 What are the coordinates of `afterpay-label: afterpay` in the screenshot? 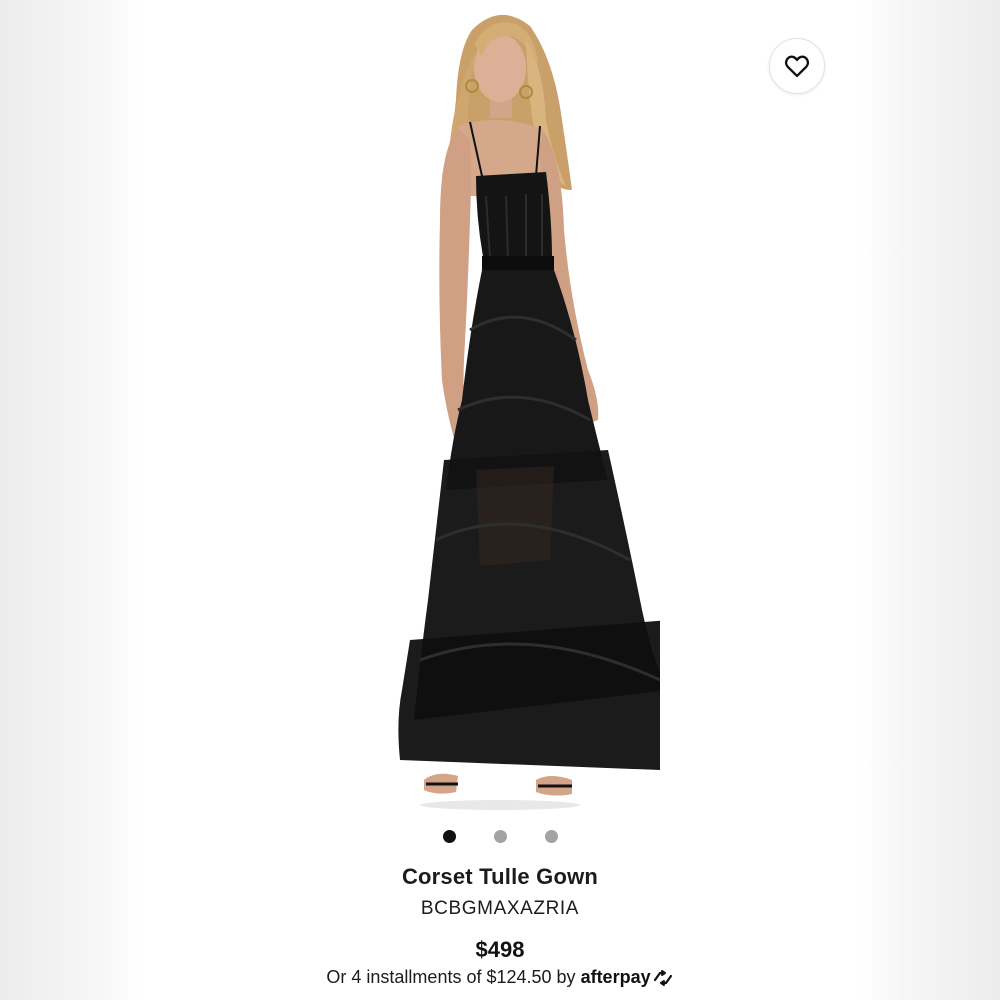 It's located at (615, 977).